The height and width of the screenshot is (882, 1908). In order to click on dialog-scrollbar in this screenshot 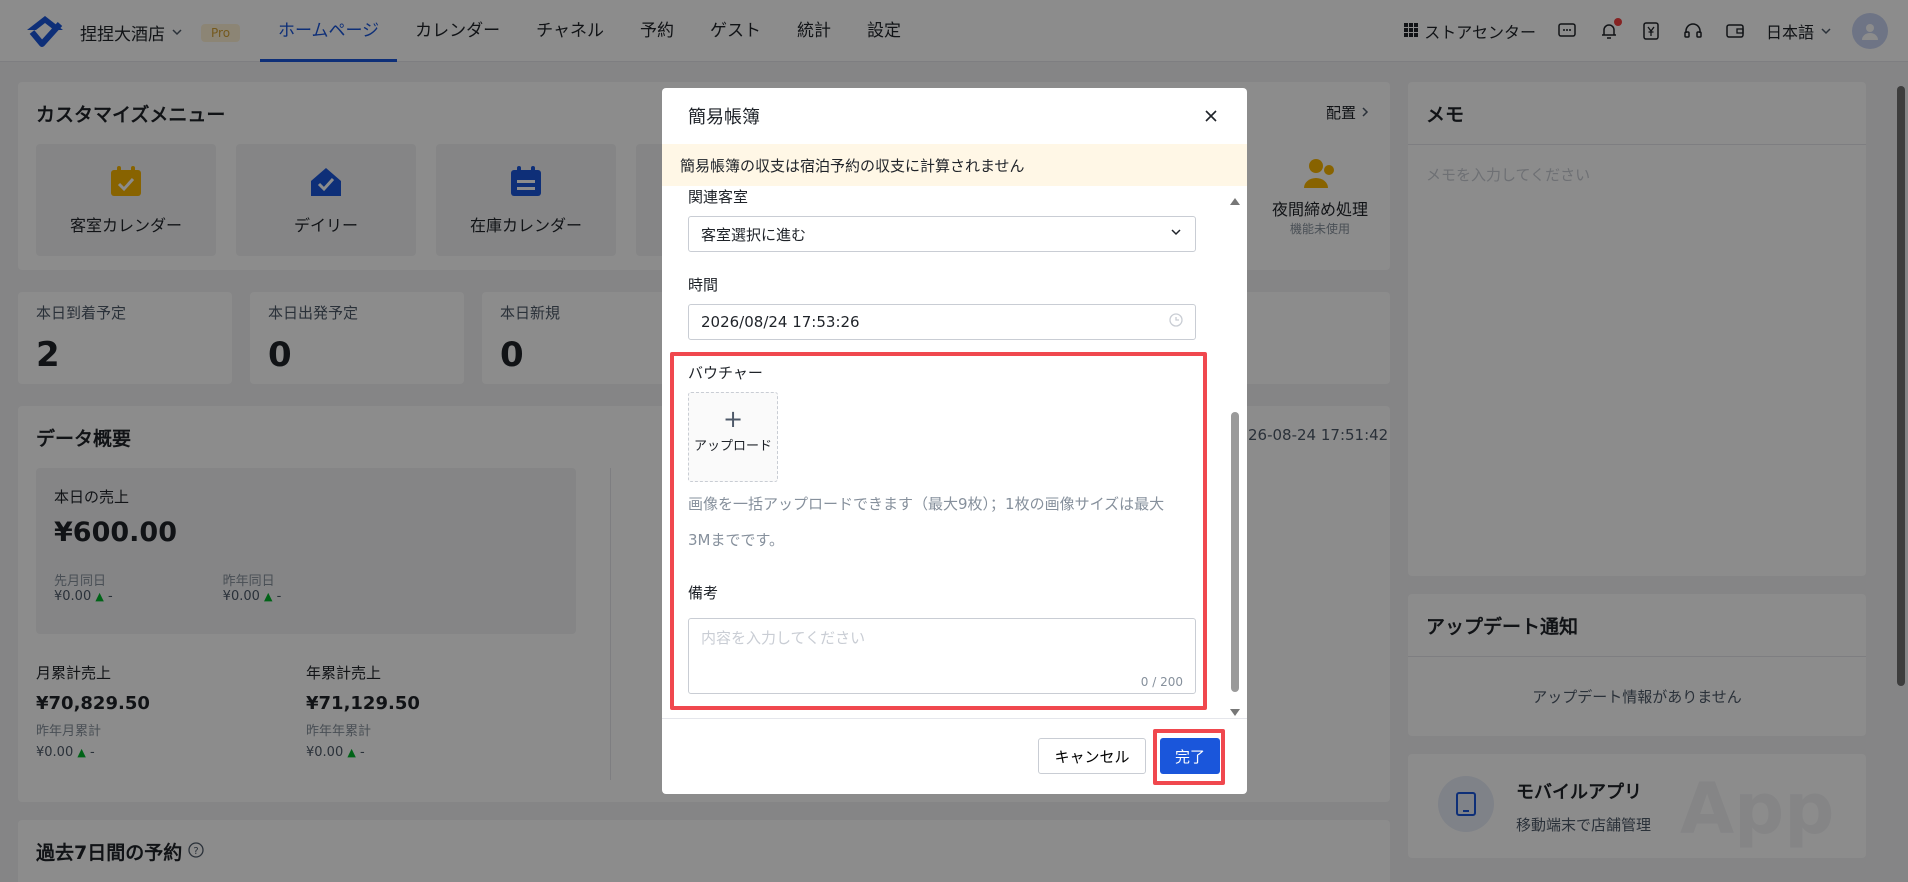, I will do `click(1235, 452)`.